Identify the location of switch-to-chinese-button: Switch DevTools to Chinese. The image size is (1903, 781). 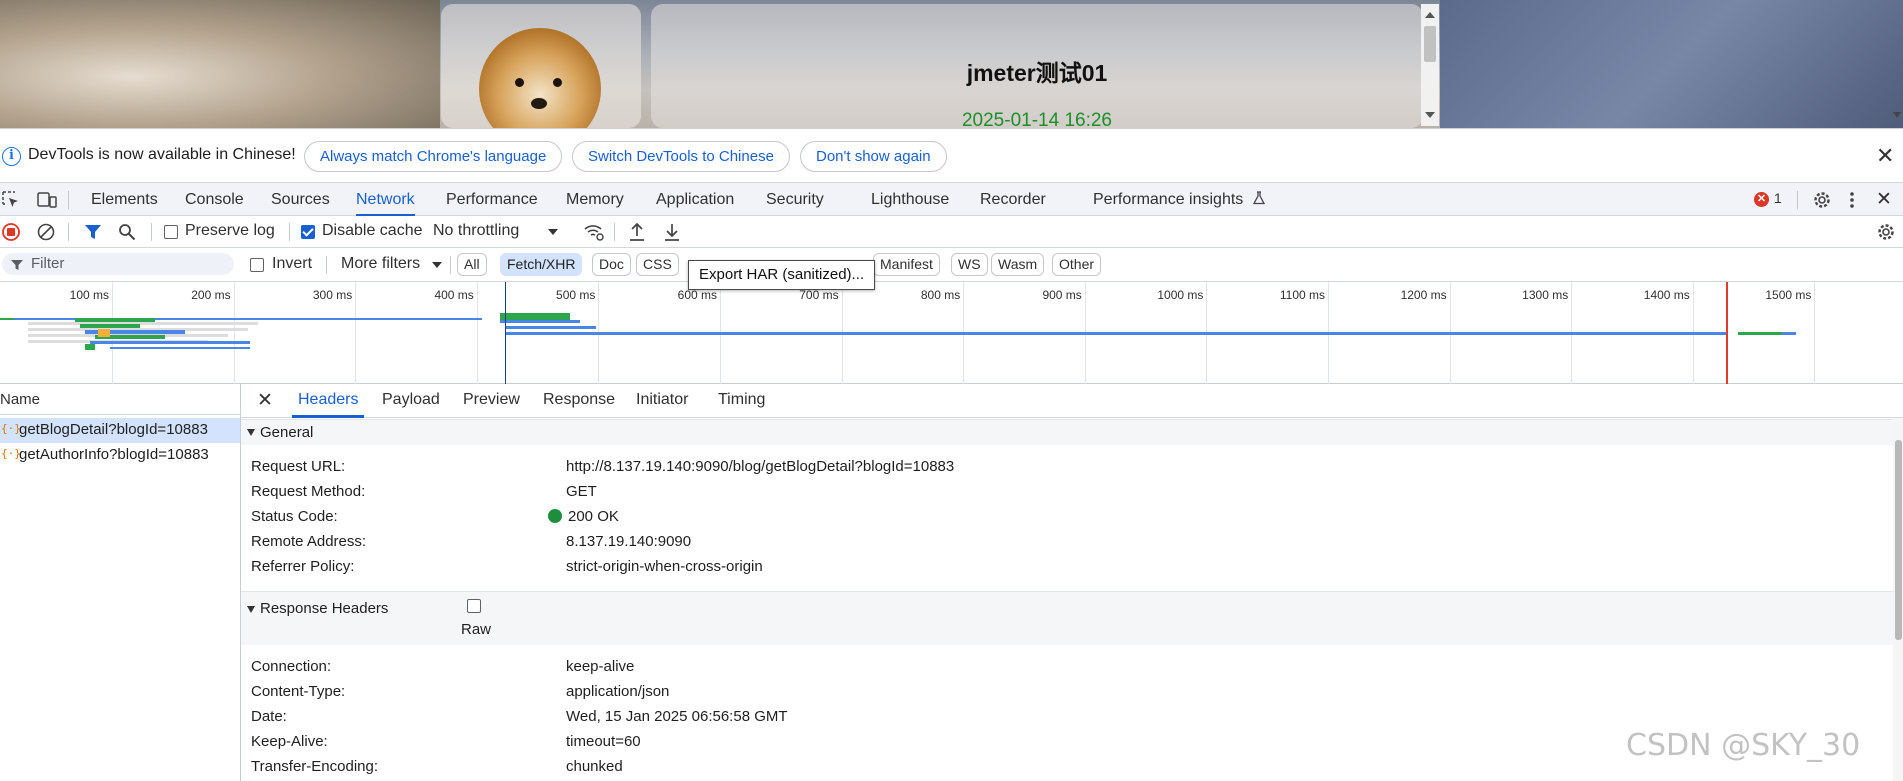
(681, 156).